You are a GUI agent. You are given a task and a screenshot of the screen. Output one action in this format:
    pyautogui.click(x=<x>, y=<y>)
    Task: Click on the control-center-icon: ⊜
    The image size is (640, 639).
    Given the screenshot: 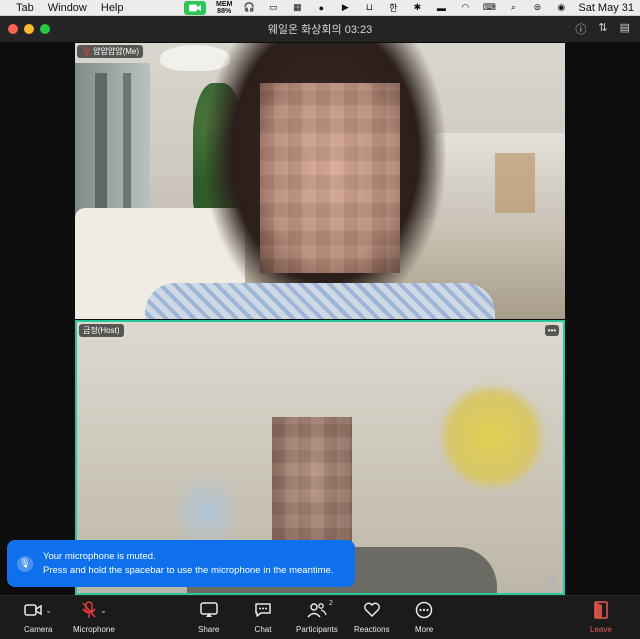 What is the action you would take?
    pyautogui.click(x=537, y=7)
    